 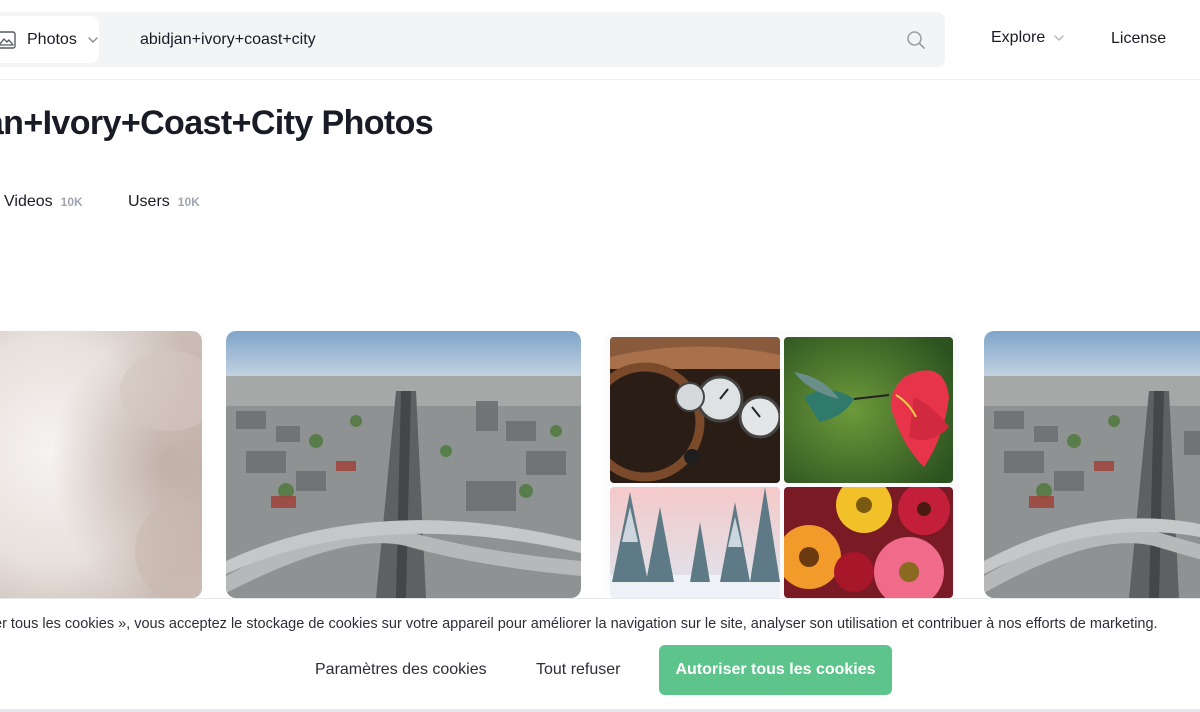 I want to click on tab-users-count: 10K, so click(x=188, y=202).